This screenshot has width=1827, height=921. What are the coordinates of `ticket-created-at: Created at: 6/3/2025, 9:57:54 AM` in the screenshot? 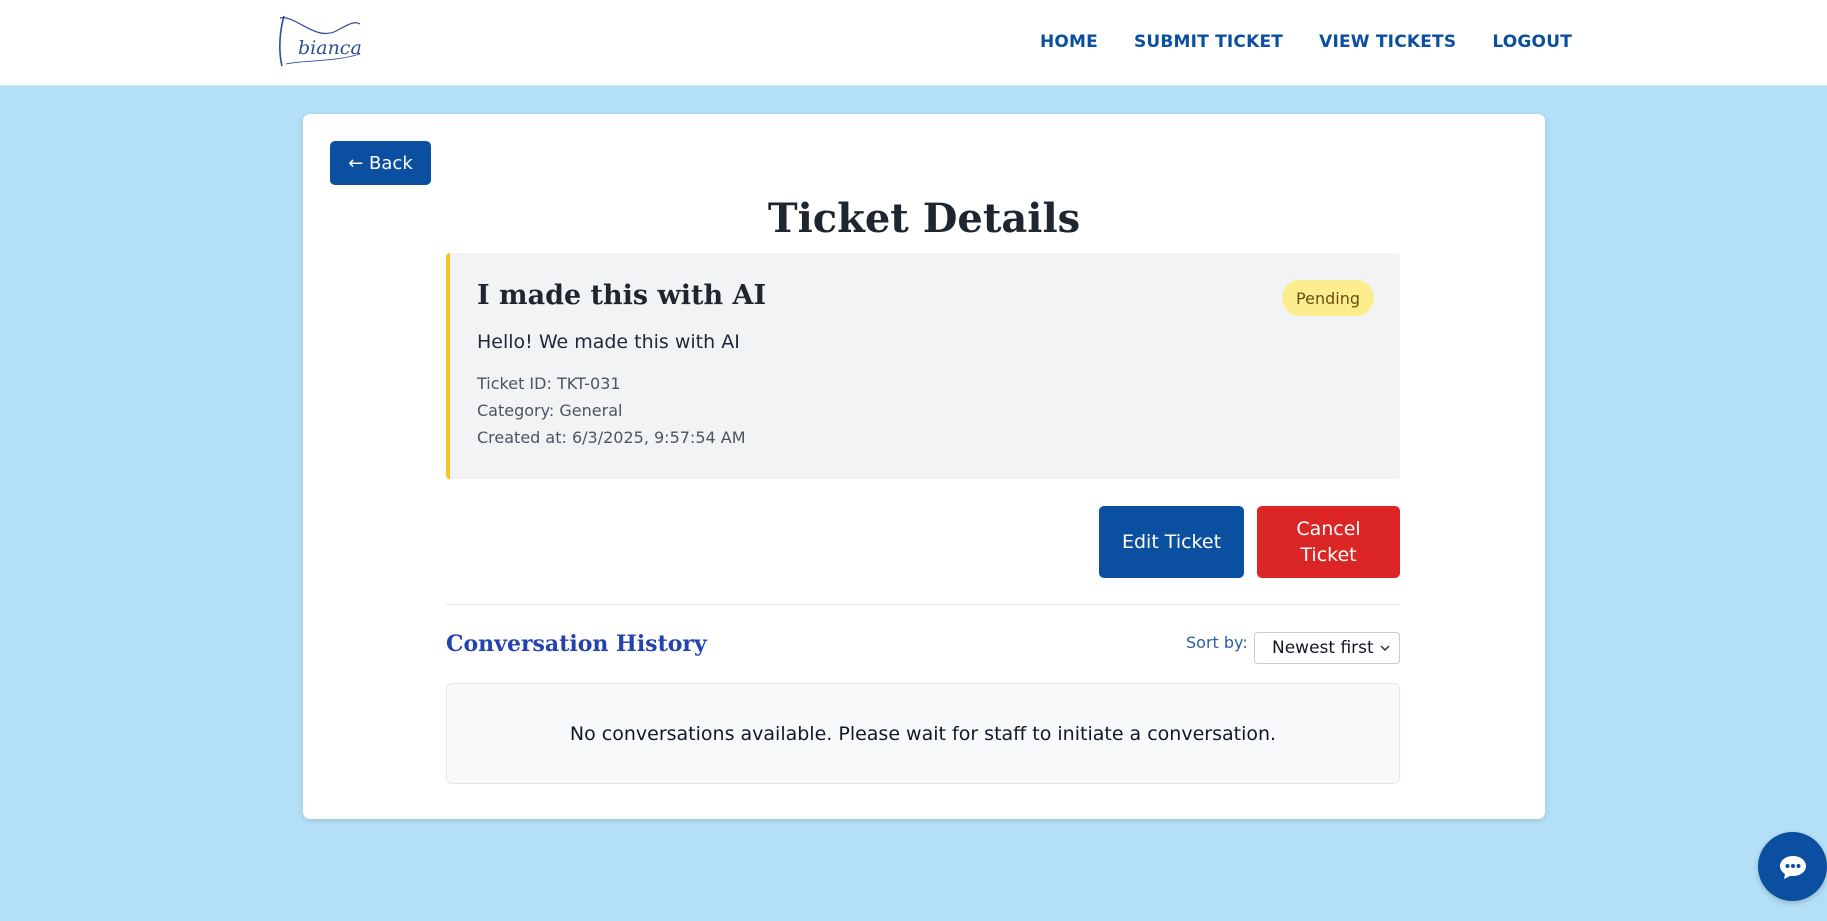 It's located at (611, 437).